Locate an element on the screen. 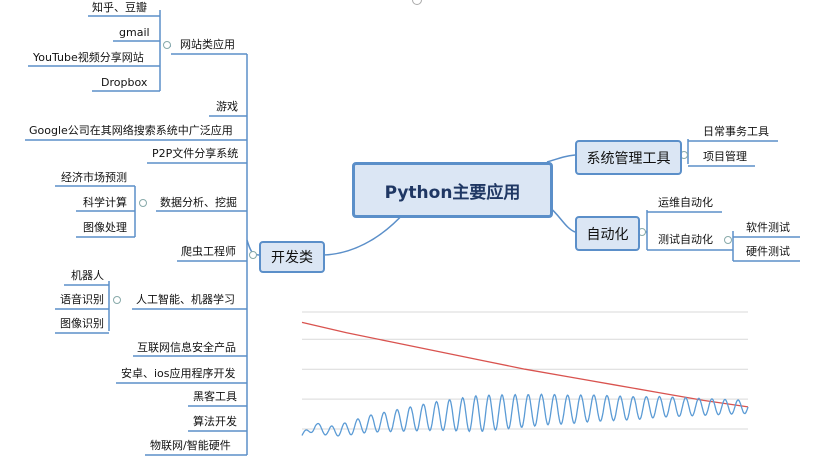 This screenshot has height=463, width=830. test-node-label: 测试自动化 is located at coordinates (685, 239).